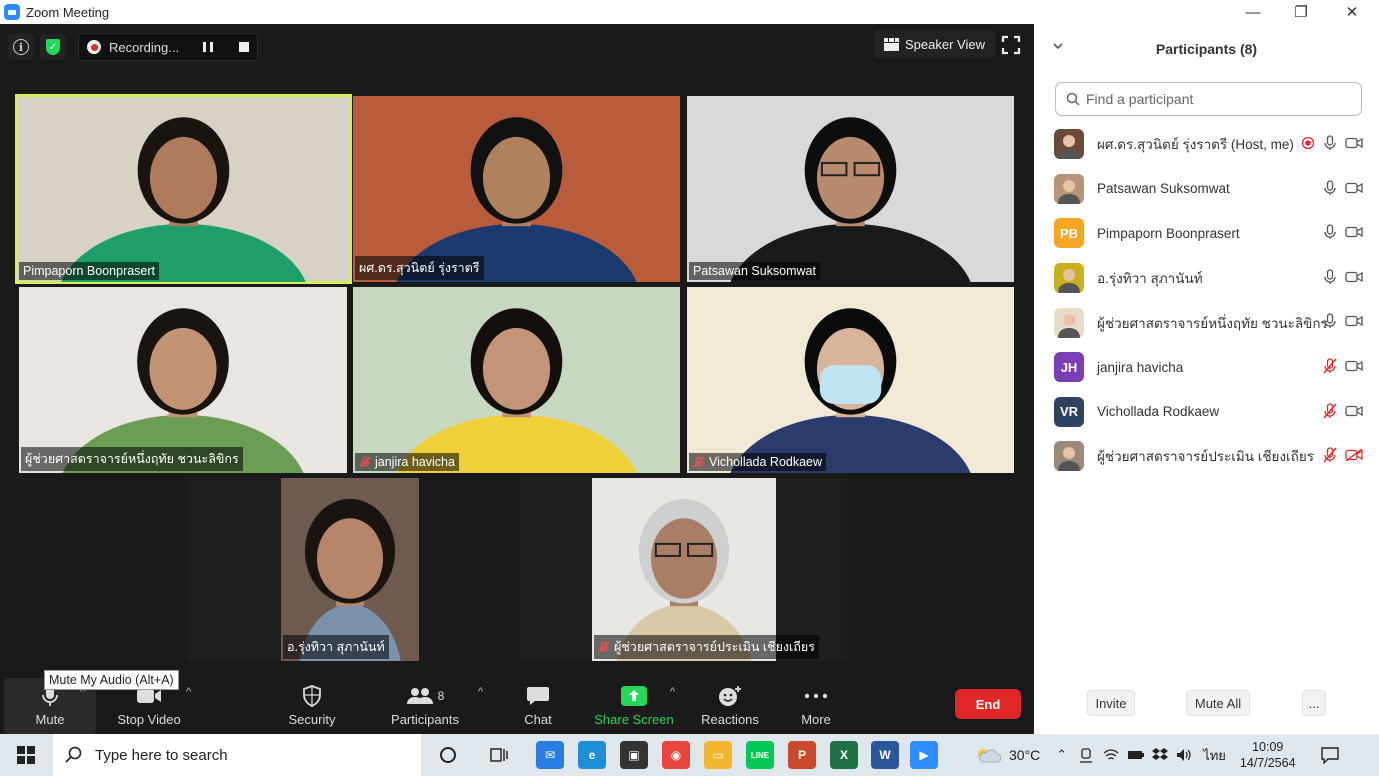 The image size is (1379, 776). I want to click on input-language: ไทย, so click(1214, 755).